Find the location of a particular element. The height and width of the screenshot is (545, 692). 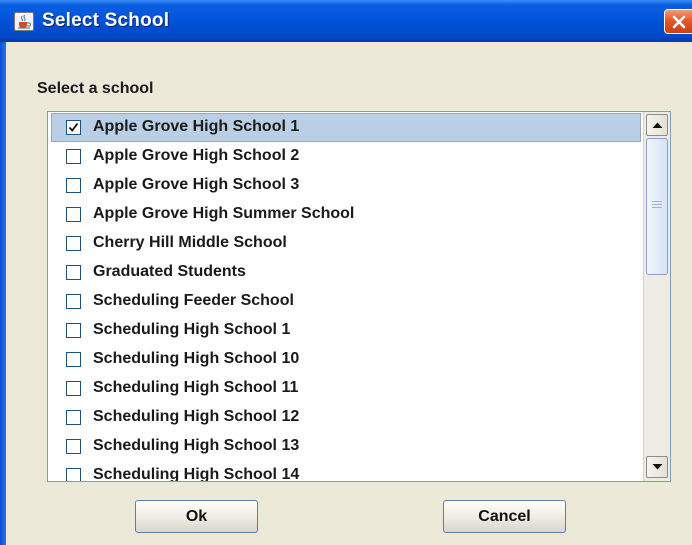

school-list-item: Graduated Students is located at coordinates (346, 272).